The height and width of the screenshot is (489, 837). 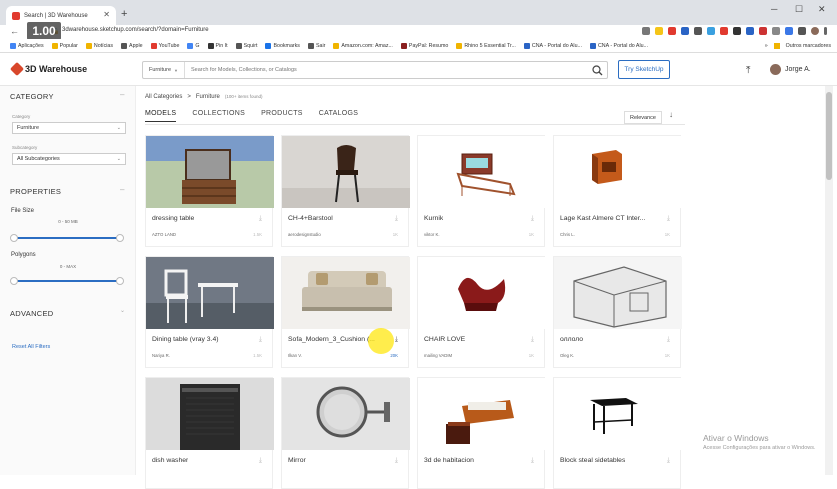 I want to click on model-card: CH-4+Barstool aerodesignstudio ⤓ 1K, so click(x=345, y=191).